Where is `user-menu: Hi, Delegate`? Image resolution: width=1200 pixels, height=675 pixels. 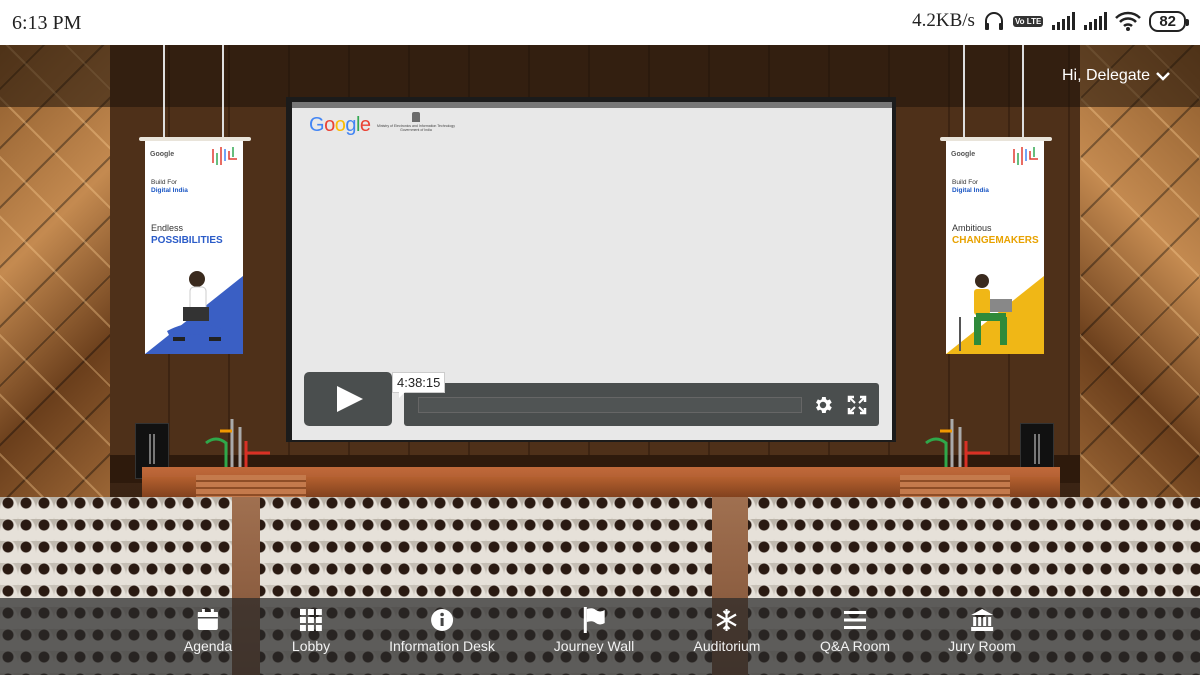
user-menu: Hi, Delegate is located at coordinates (1116, 76).